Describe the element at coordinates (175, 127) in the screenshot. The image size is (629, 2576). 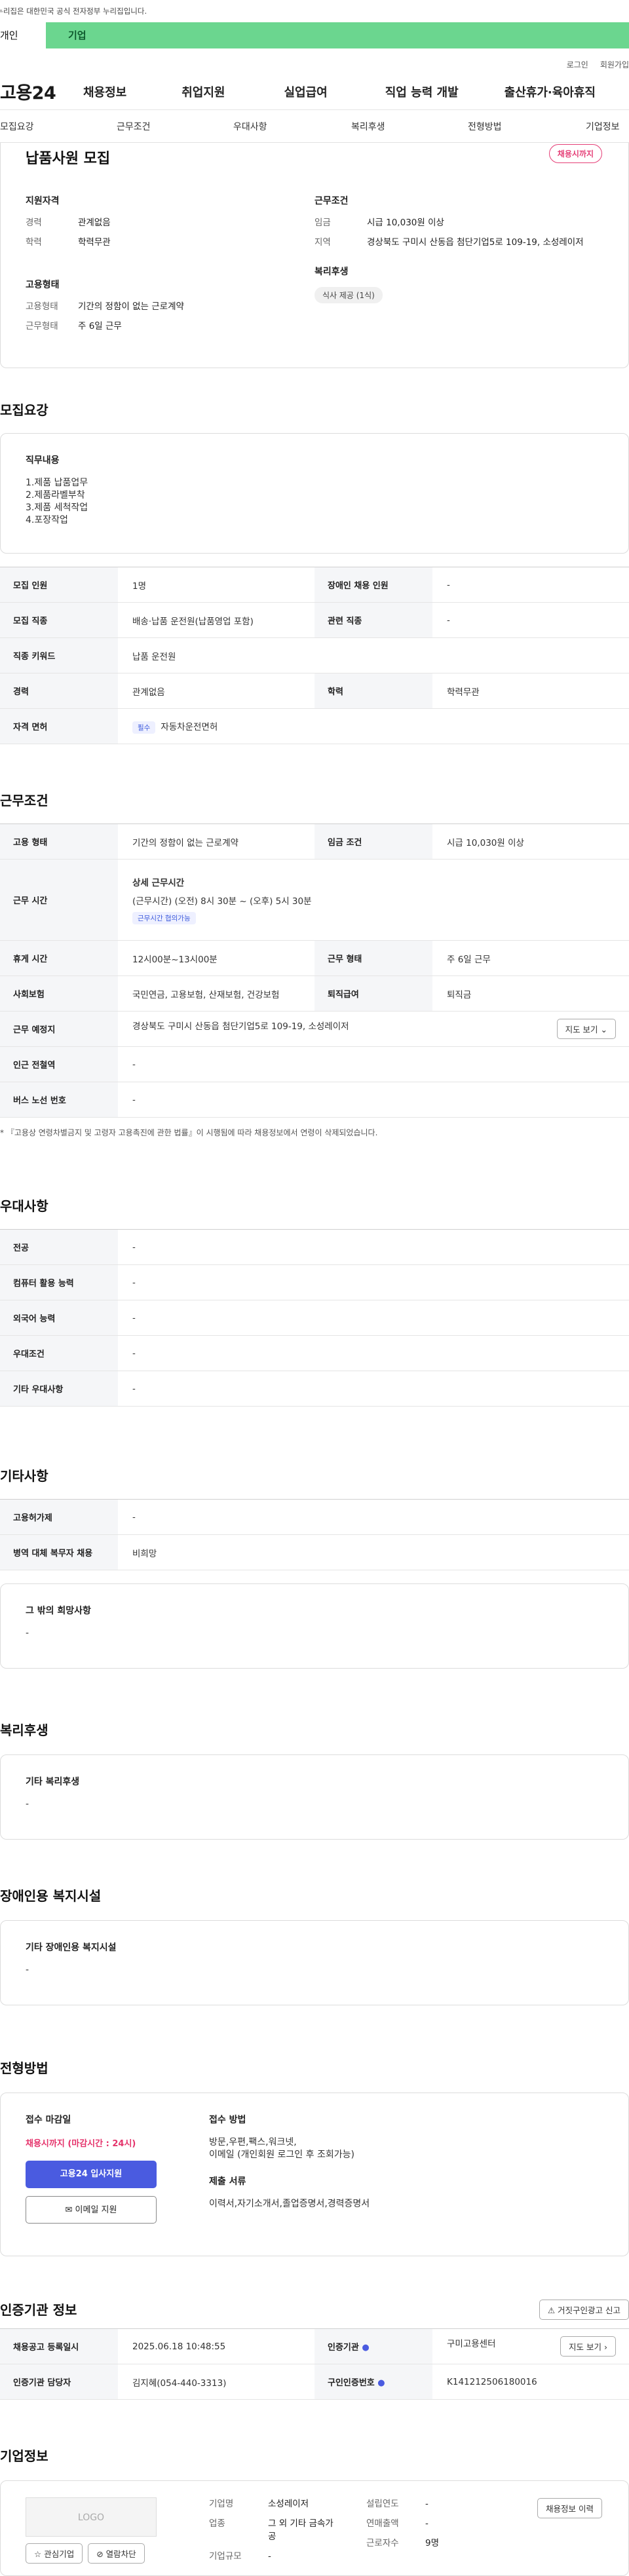
I see `subnav-conditions: 근무조건` at that location.